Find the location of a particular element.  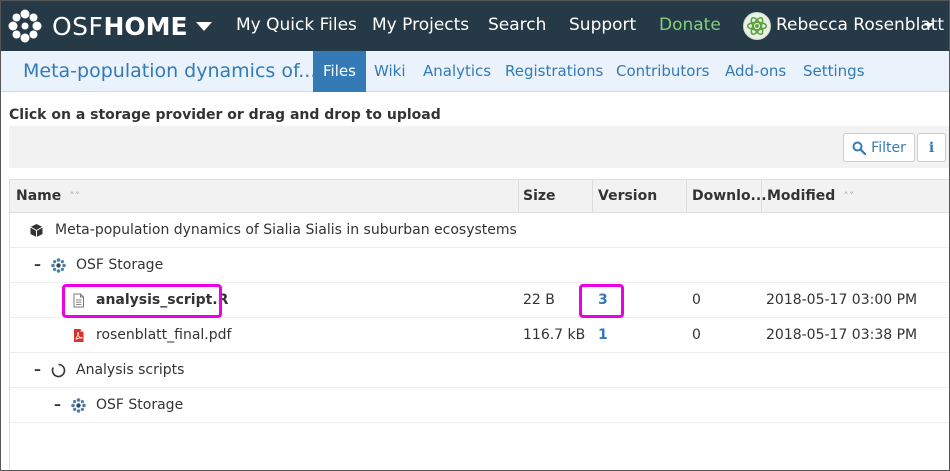

column-header-name: Name ˄˅ is located at coordinates (48, 196).